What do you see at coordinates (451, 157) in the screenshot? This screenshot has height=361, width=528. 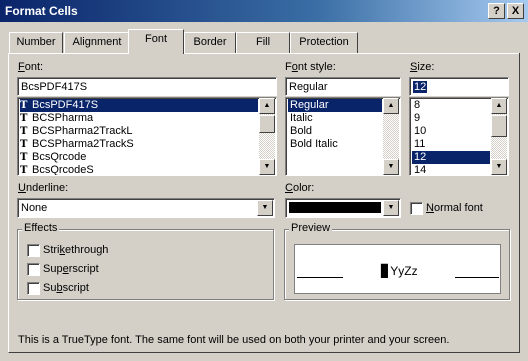 I see `size-item: 12` at bounding box center [451, 157].